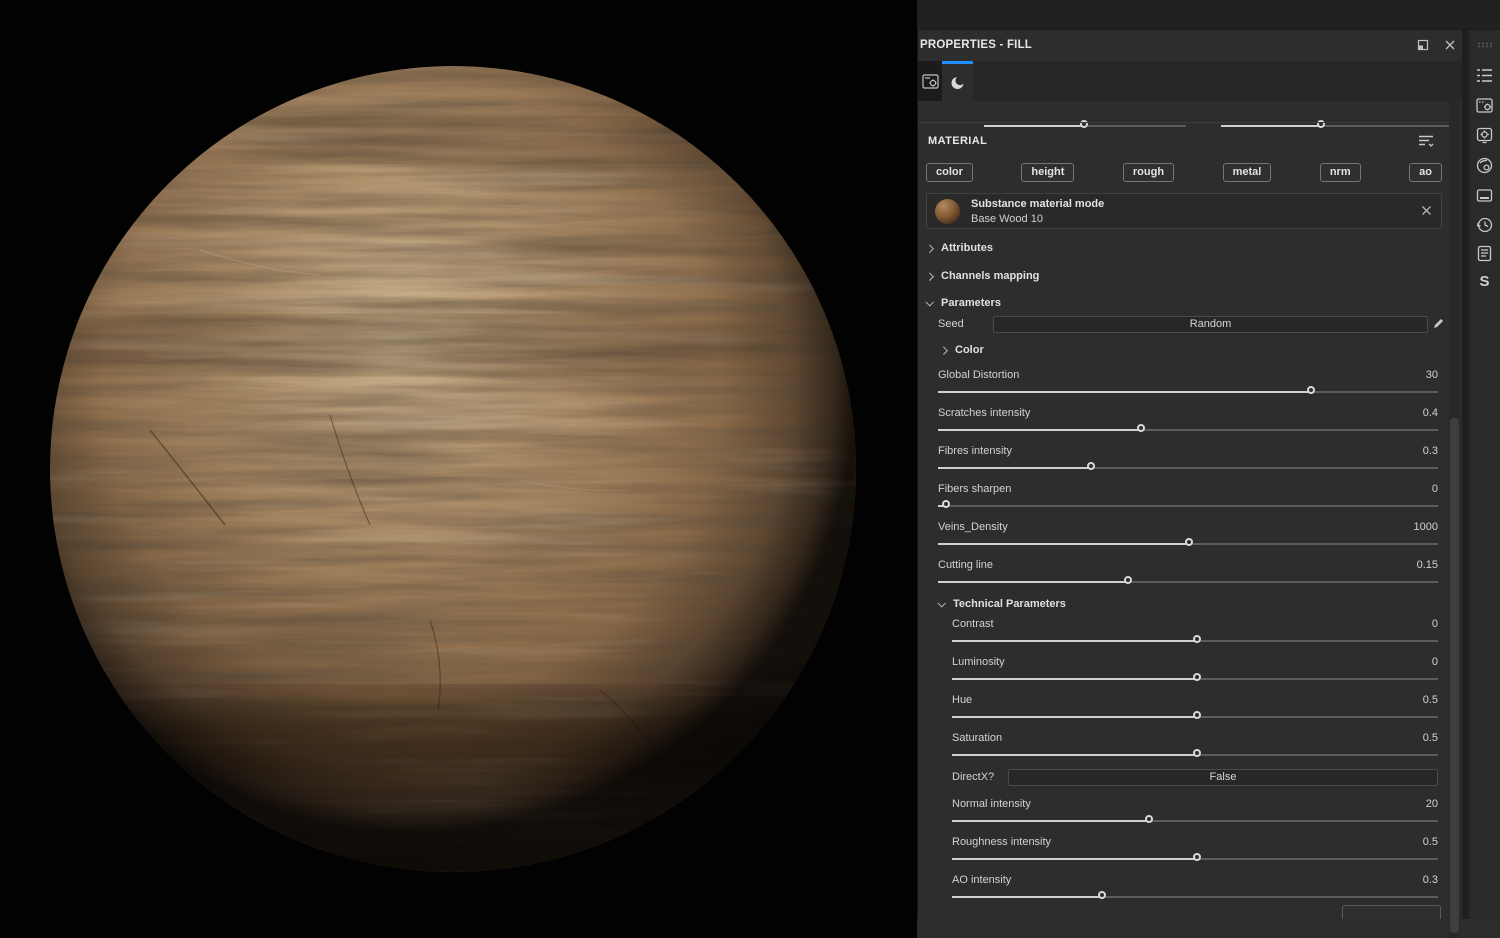  What do you see at coordinates (1430, 413) in the screenshot?
I see `param-value: 0.4` at bounding box center [1430, 413].